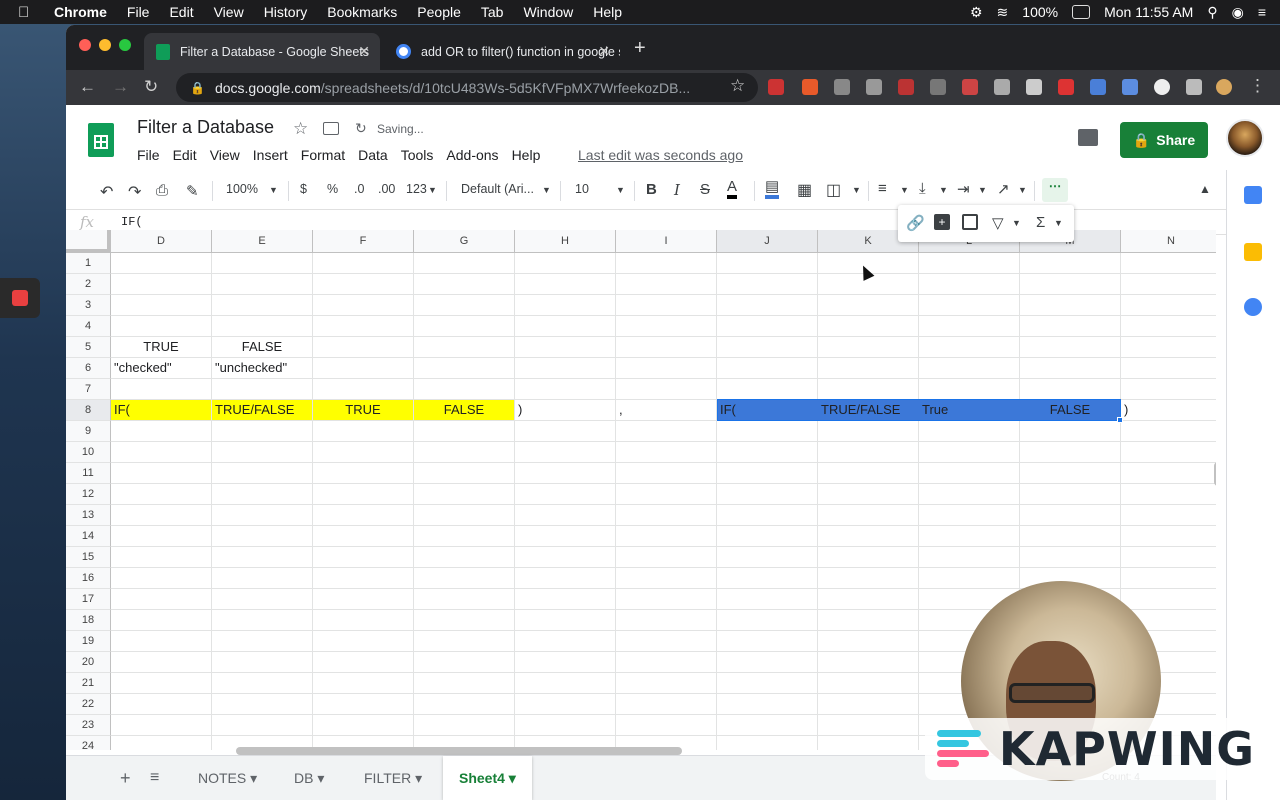 This screenshot has height=800, width=1280. Describe the element at coordinates (526, 155) in the screenshot. I see `menu-help: Help` at that location.